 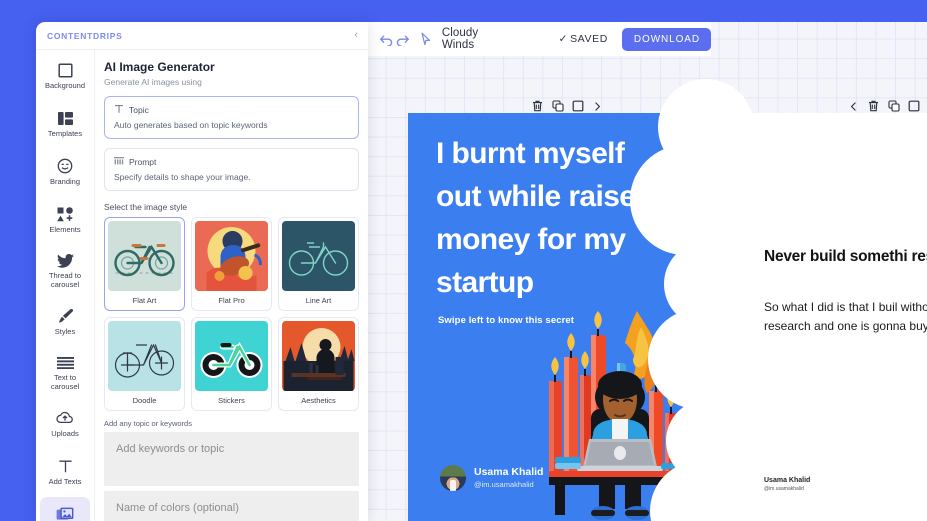 I want to click on smiley-face-icon, so click(x=65, y=166).